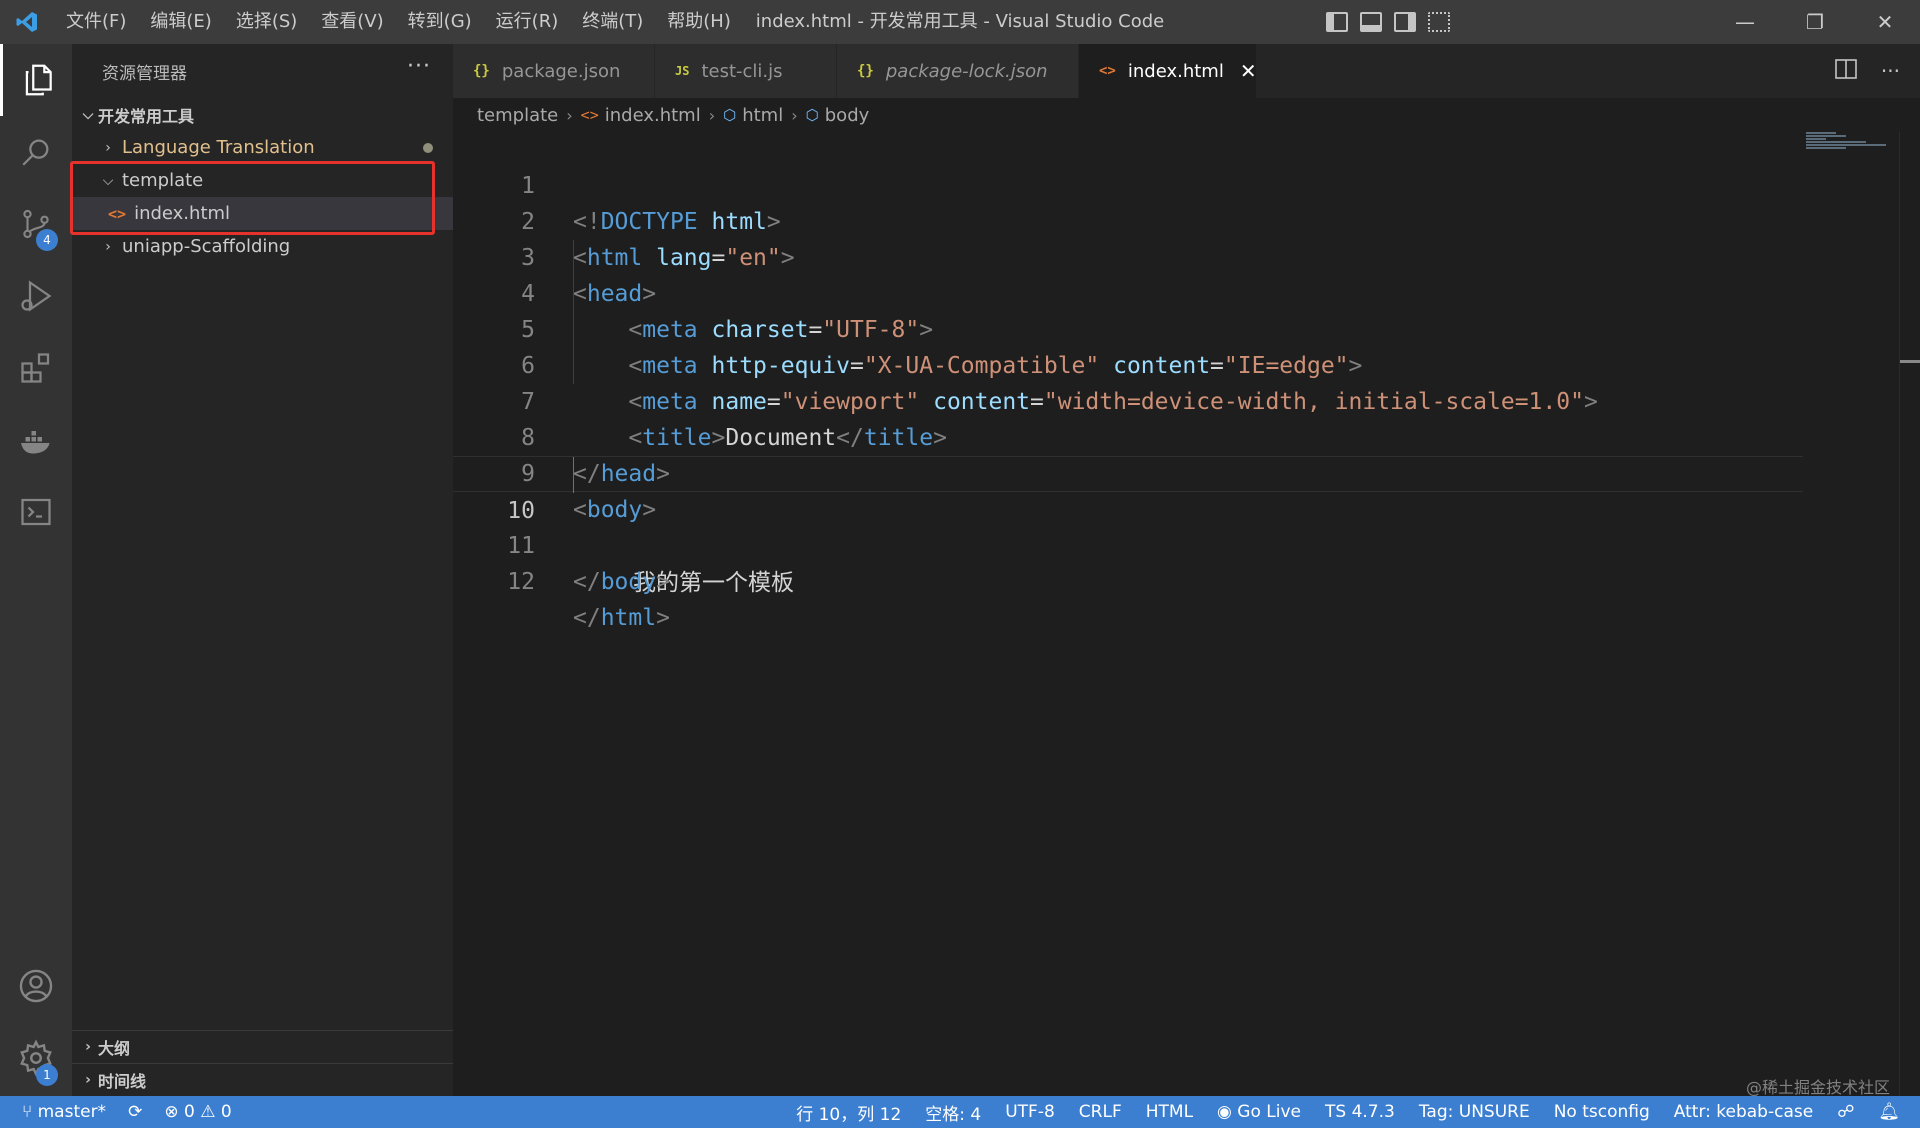 The height and width of the screenshot is (1128, 1920). I want to click on tree-item-uniapp-scaffolding: › uniapp-Scaffolding, so click(262, 246).